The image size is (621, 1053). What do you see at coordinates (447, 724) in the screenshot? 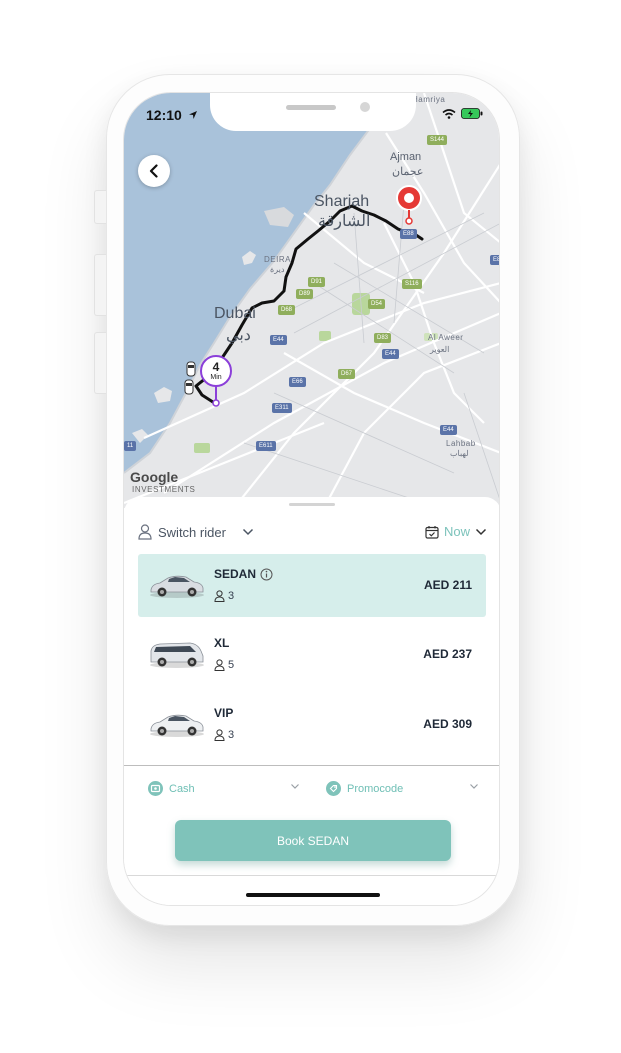
I see `ride-price: AED 309` at bounding box center [447, 724].